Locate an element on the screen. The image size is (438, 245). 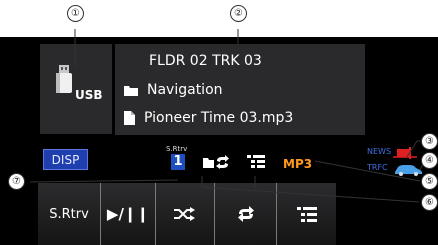
callout-7: ⑦ is located at coordinates (16, 181).